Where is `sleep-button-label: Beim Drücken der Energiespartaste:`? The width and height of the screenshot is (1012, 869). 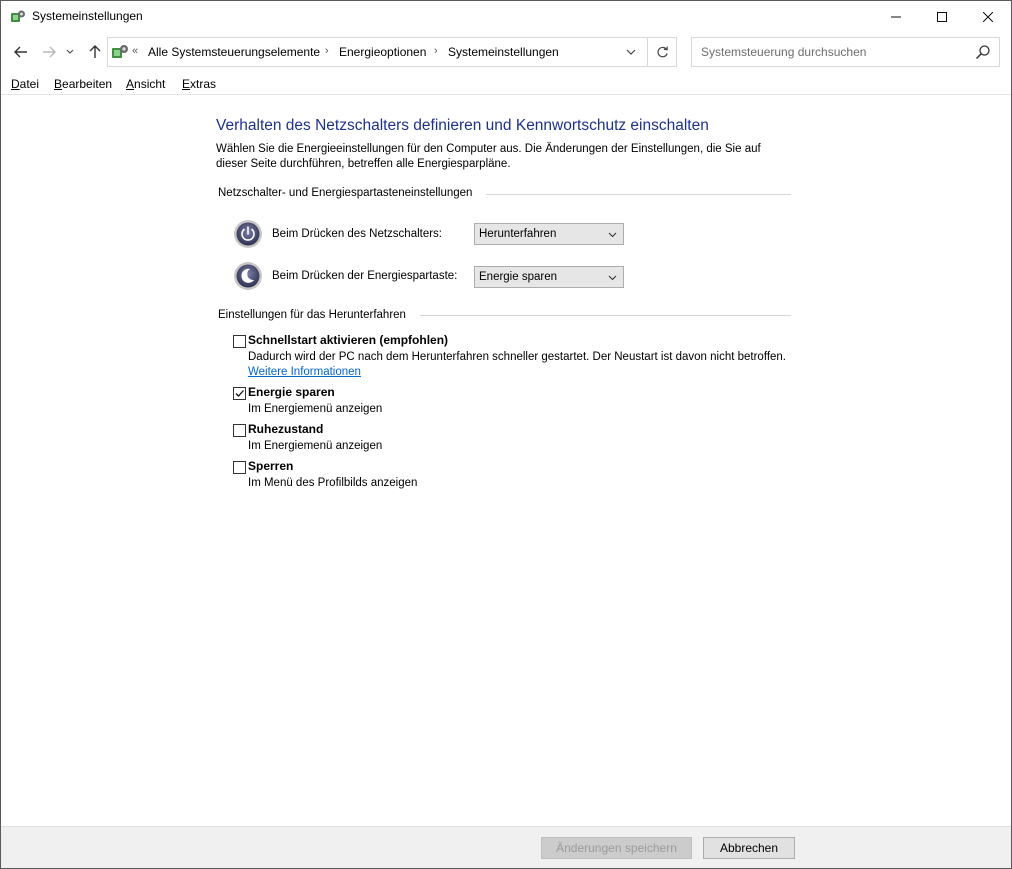 sleep-button-label: Beim Drücken der Energiespartaste: is located at coordinates (365, 276).